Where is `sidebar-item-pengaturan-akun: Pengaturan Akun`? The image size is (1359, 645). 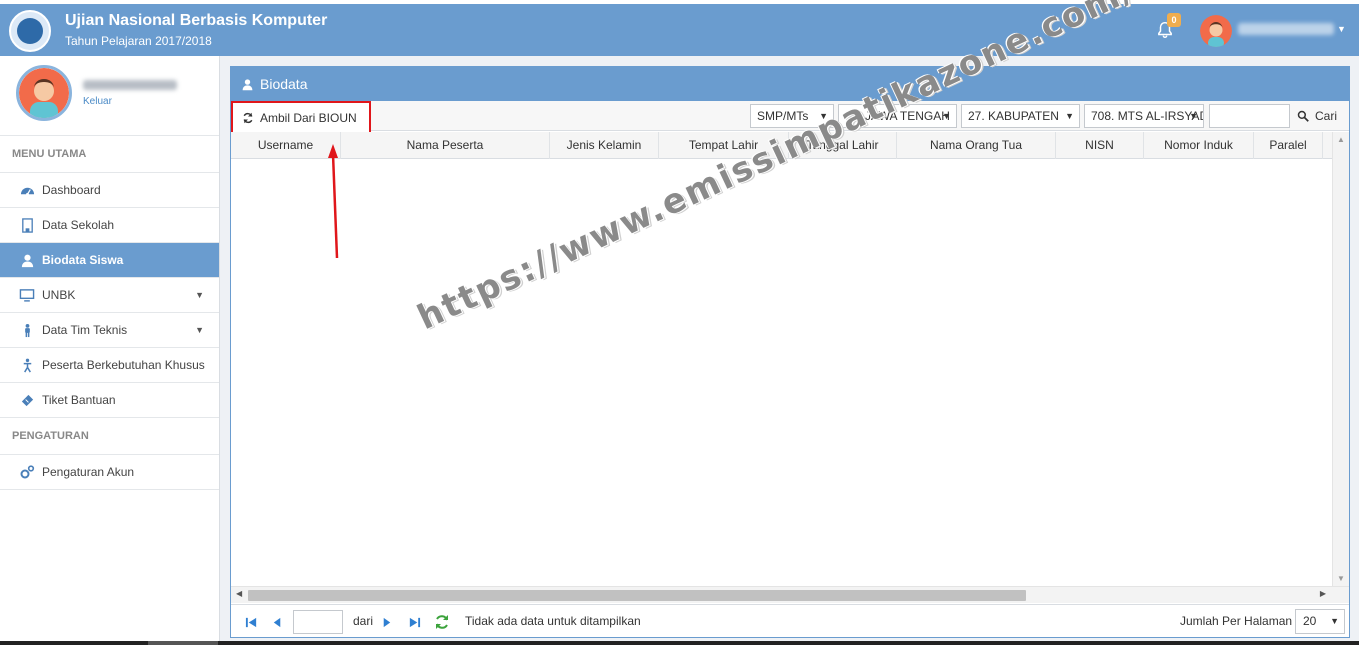
sidebar-item-pengaturan-akun: Pengaturan Akun is located at coordinates (109, 472).